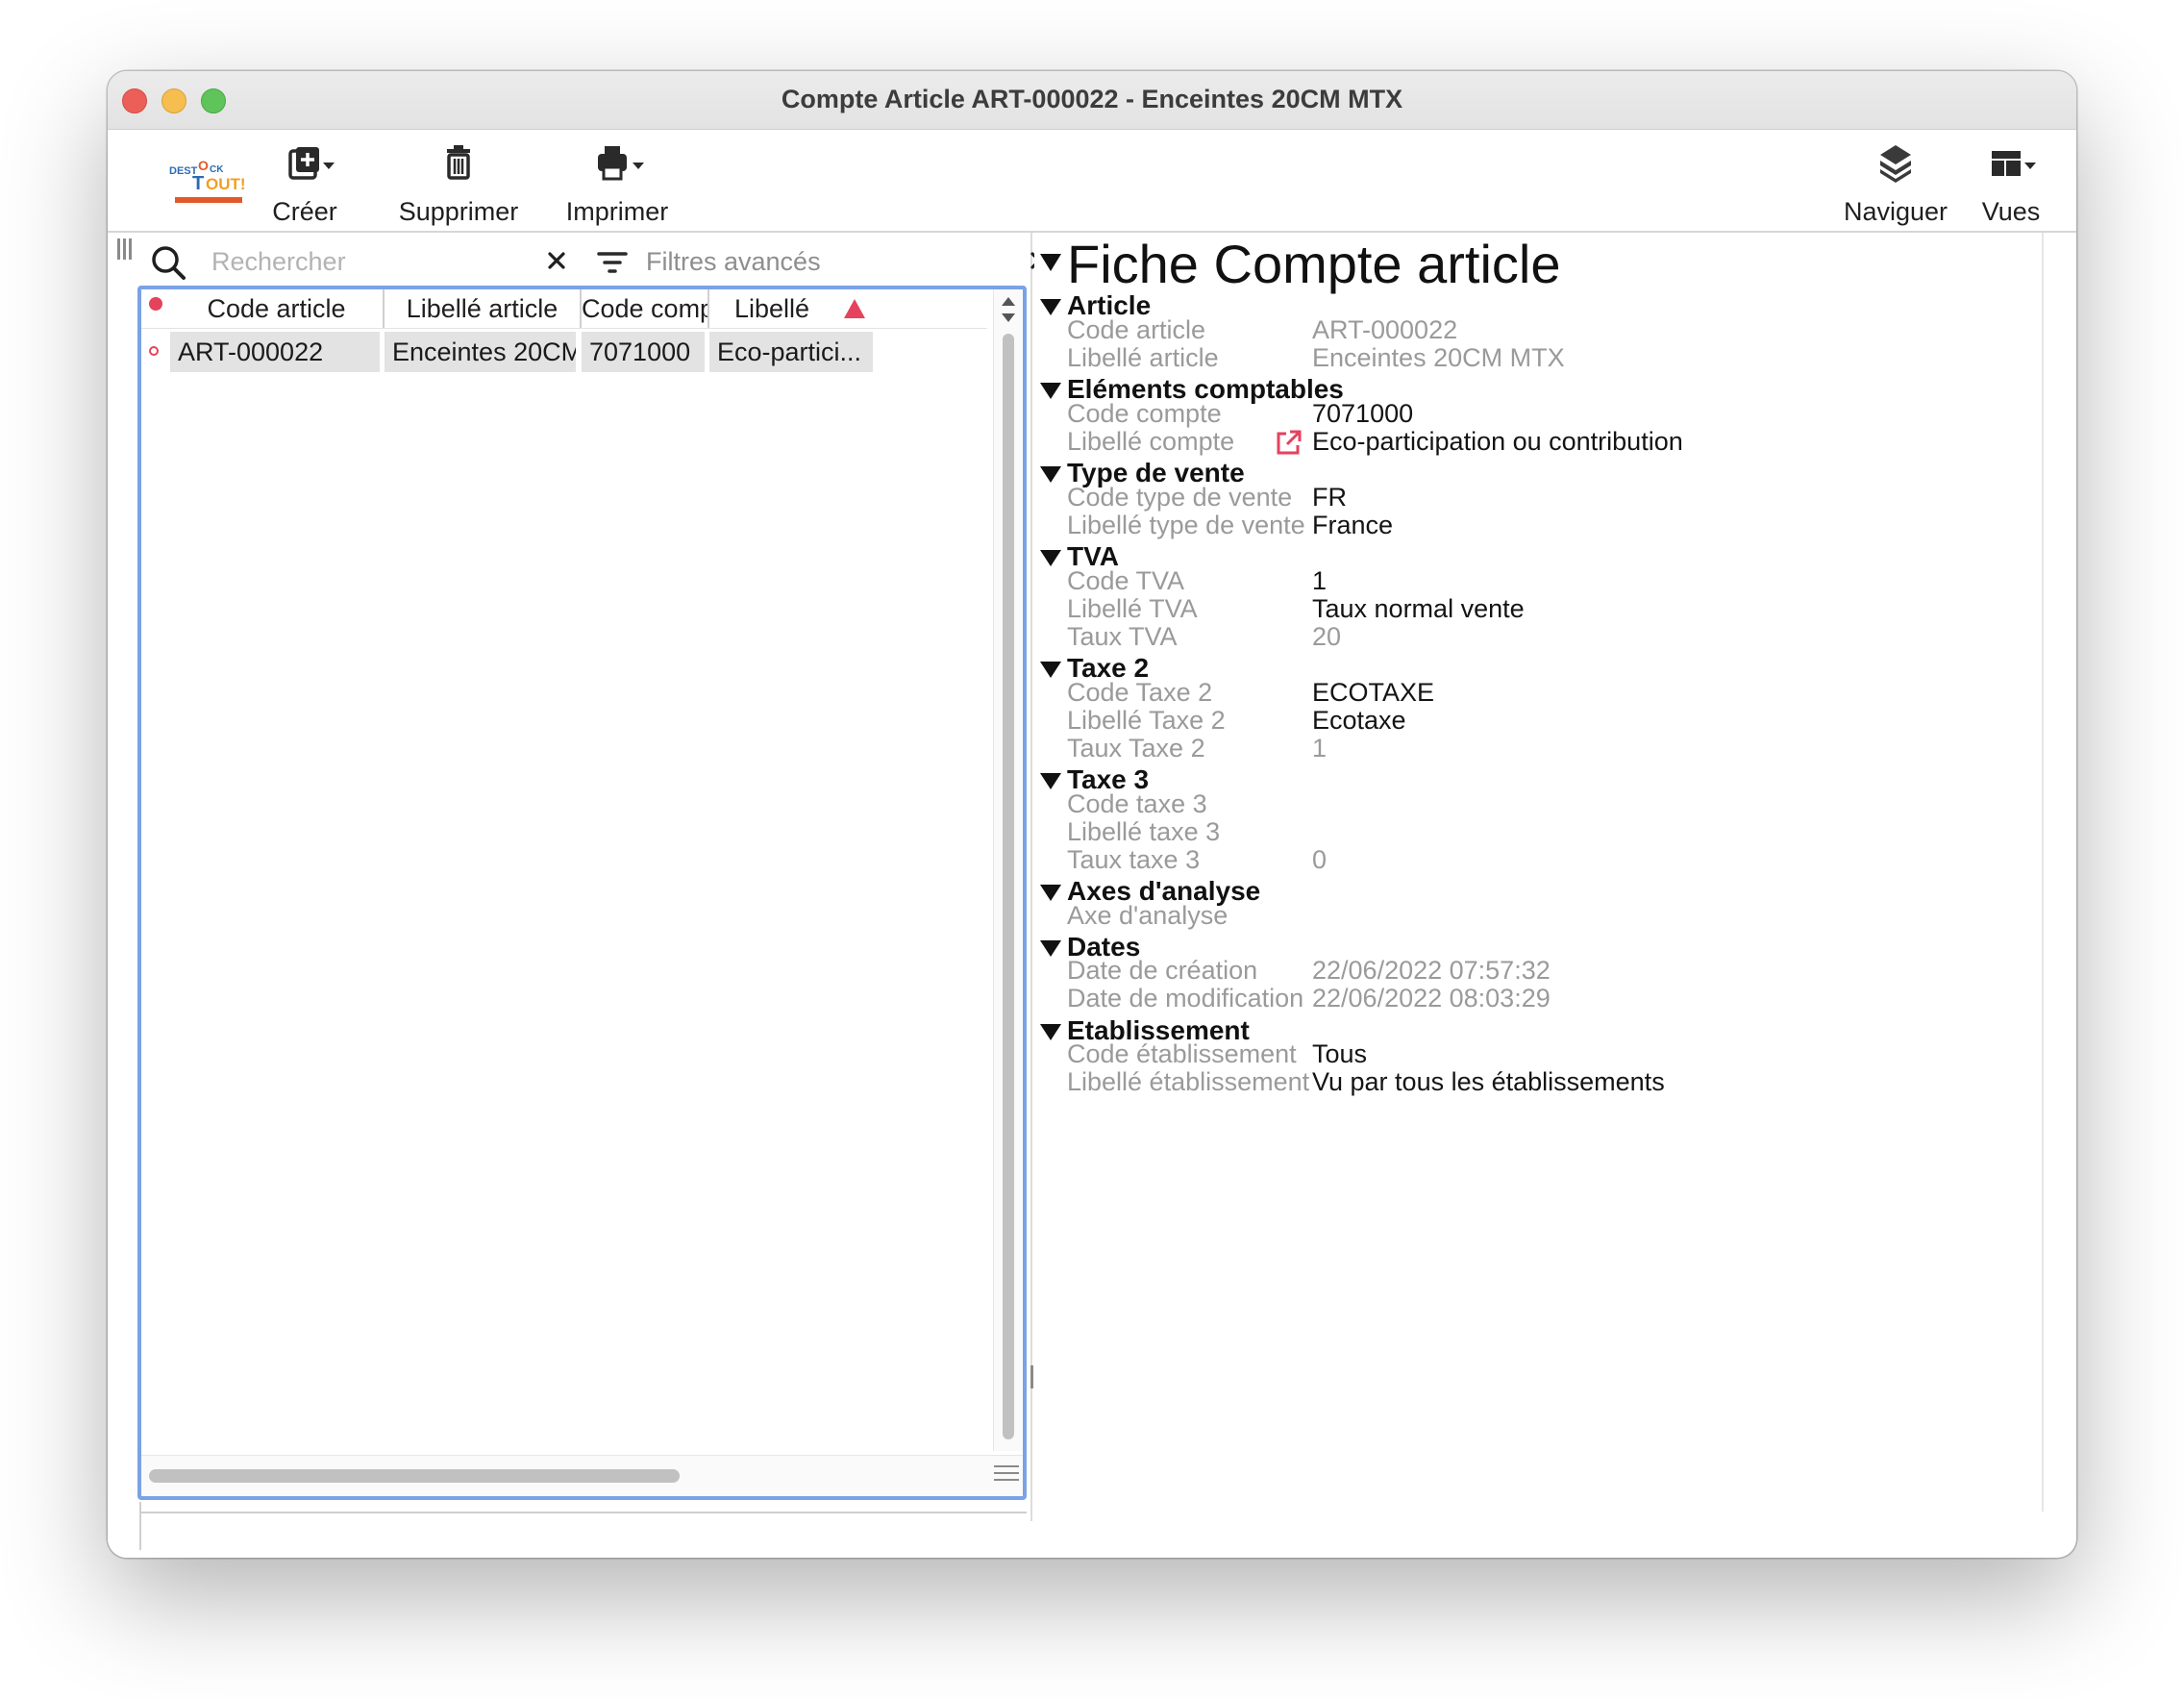 This screenshot has height=1700, width=2184. I want to click on field-value-taux-tva: 20, so click(1327, 636).